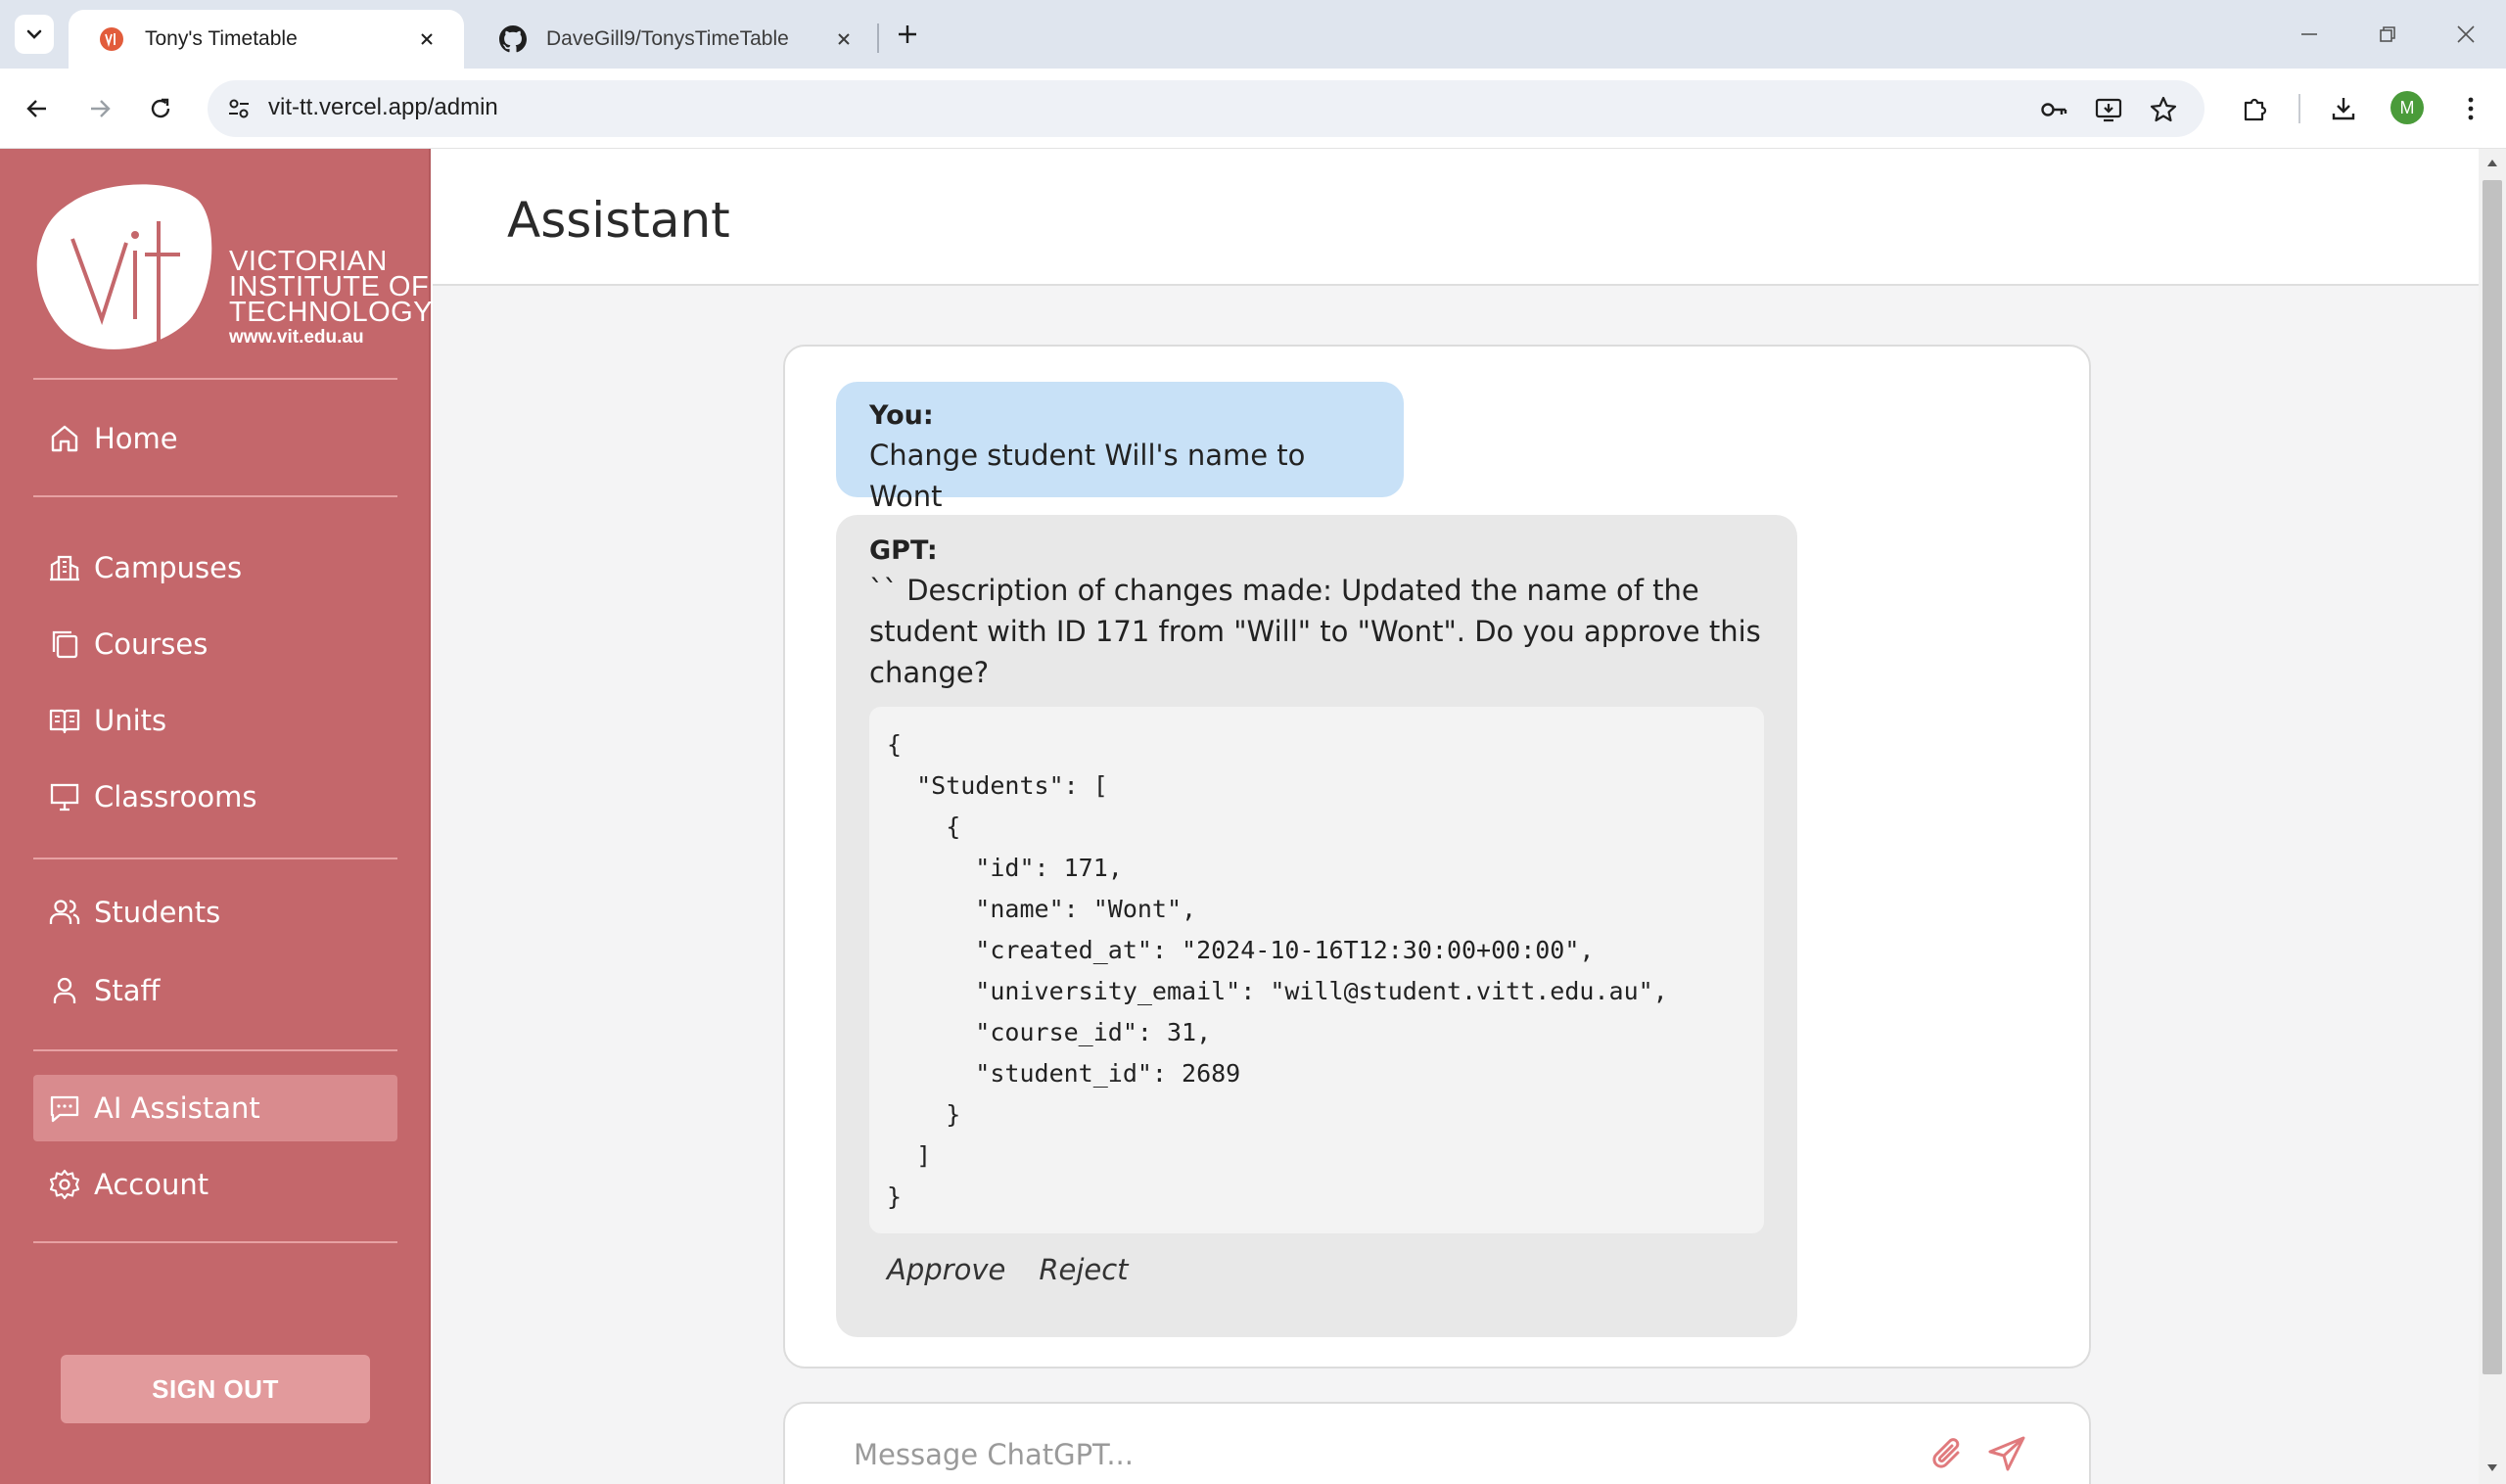  What do you see at coordinates (2053, 109) in the screenshot?
I see `password-key-icon` at bounding box center [2053, 109].